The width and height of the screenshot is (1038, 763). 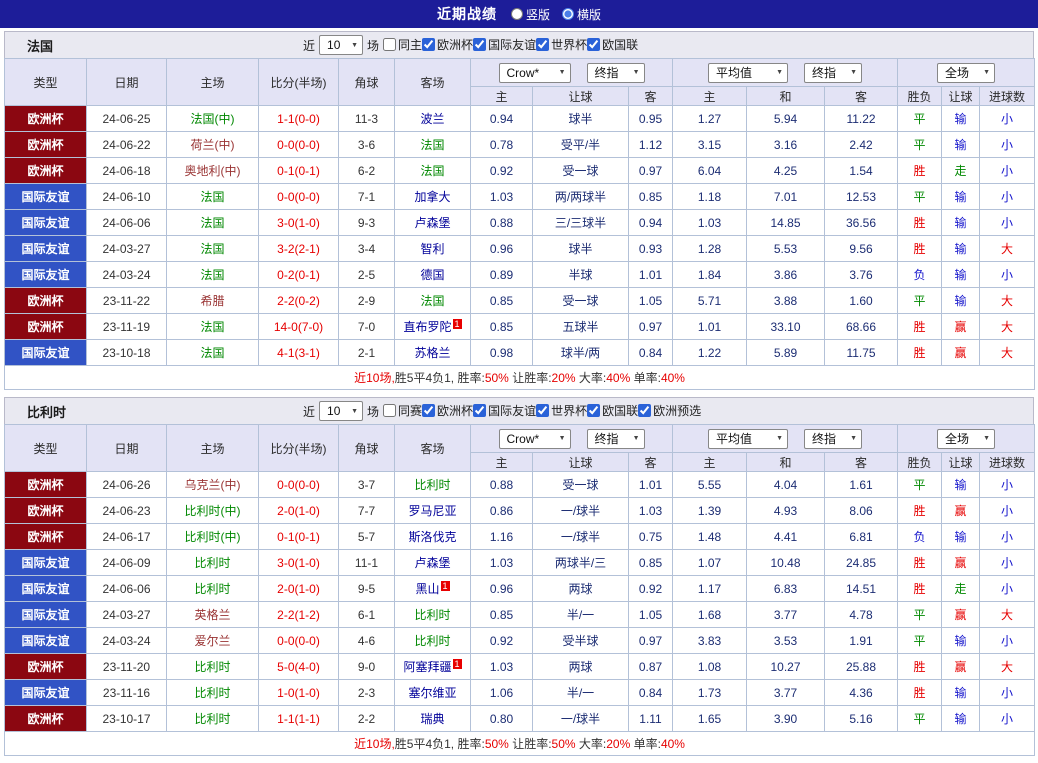 What do you see at coordinates (854, 438) in the screenshot?
I see `chevron-down-icon: ▼` at bounding box center [854, 438].